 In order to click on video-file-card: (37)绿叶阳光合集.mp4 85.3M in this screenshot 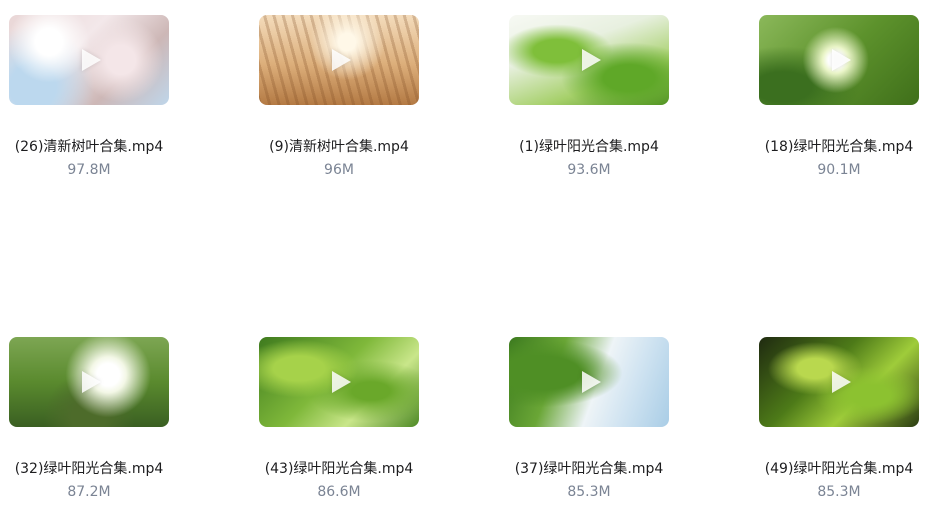, I will do `click(575, 422)`.